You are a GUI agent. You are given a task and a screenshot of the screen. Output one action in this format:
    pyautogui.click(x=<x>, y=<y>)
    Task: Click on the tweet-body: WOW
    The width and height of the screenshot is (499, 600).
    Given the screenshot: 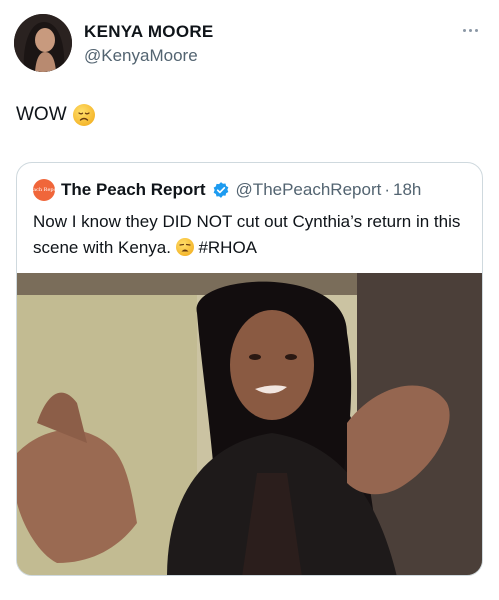 What is the action you would take?
    pyautogui.click(x=55, y=115)
    